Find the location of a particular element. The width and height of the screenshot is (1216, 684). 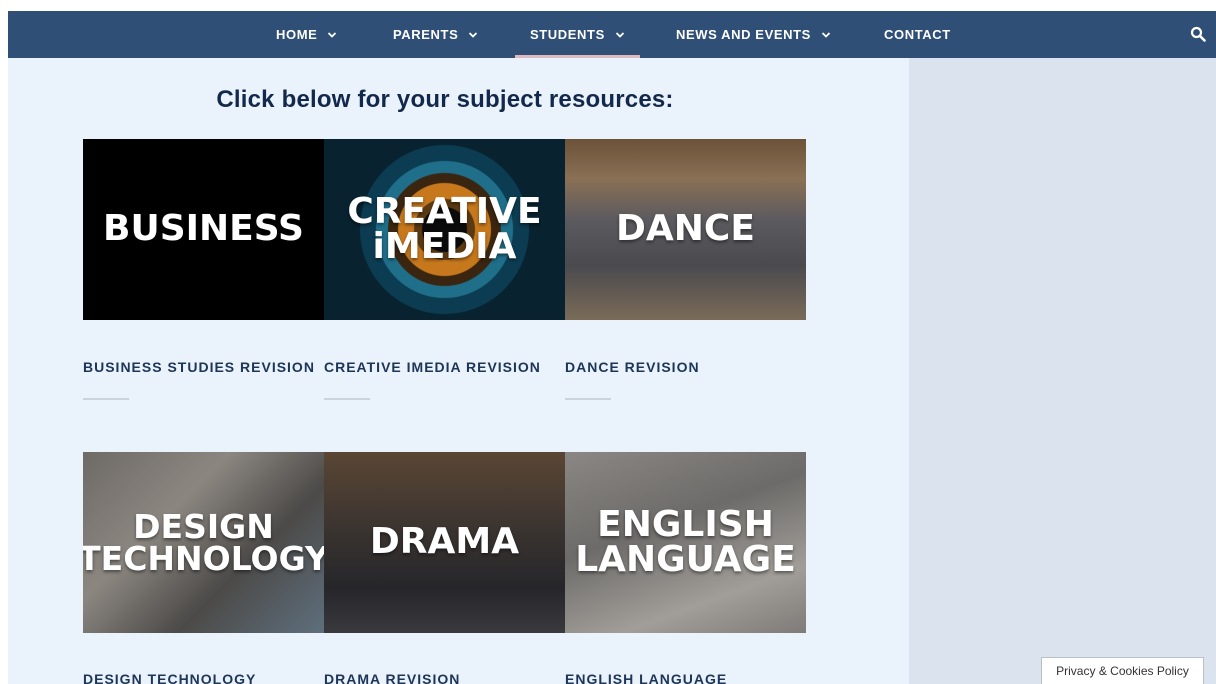

nav-item-students: STUDENTS is located at coordinates (577, 34).